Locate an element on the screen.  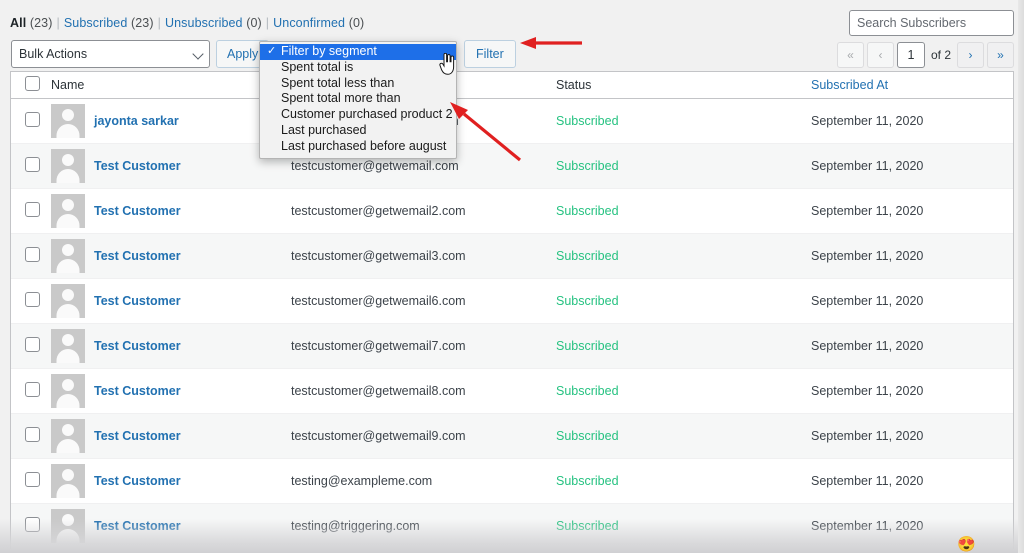
subscriber-name-link: jayonta sarkar is located at coordinates (136, 121).